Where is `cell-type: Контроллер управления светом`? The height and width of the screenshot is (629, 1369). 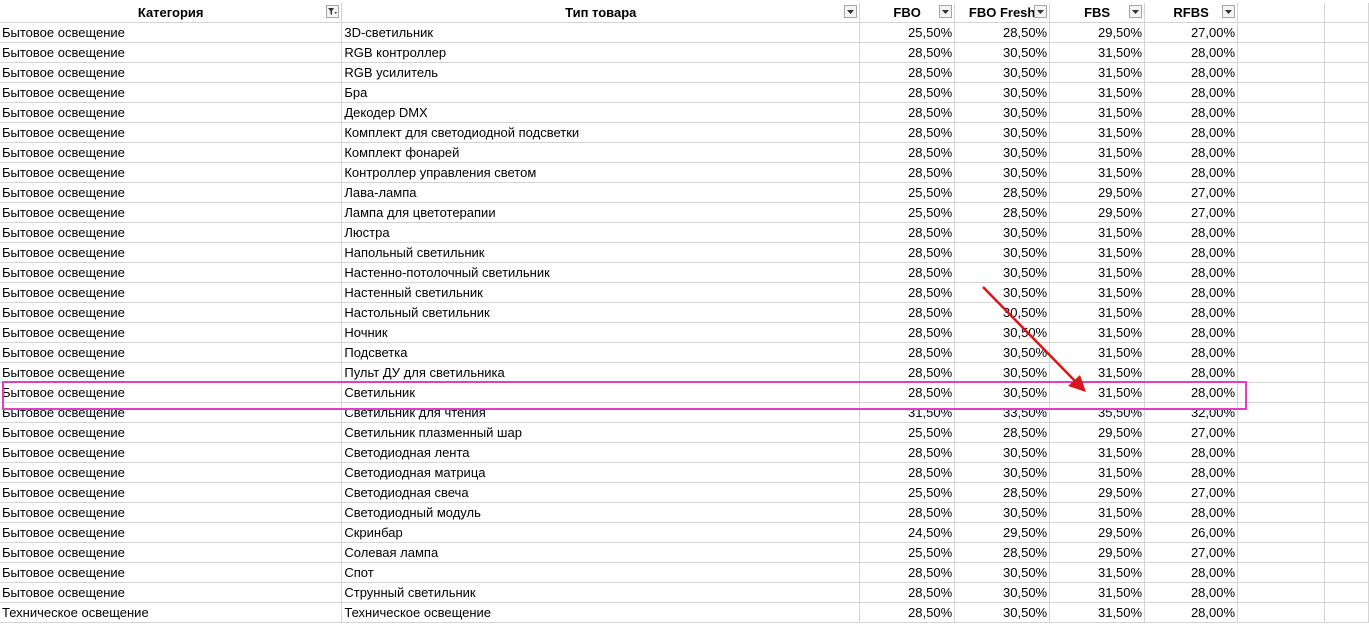 cell-type: Контроллер управления светом is located at coordinates (601, 172).